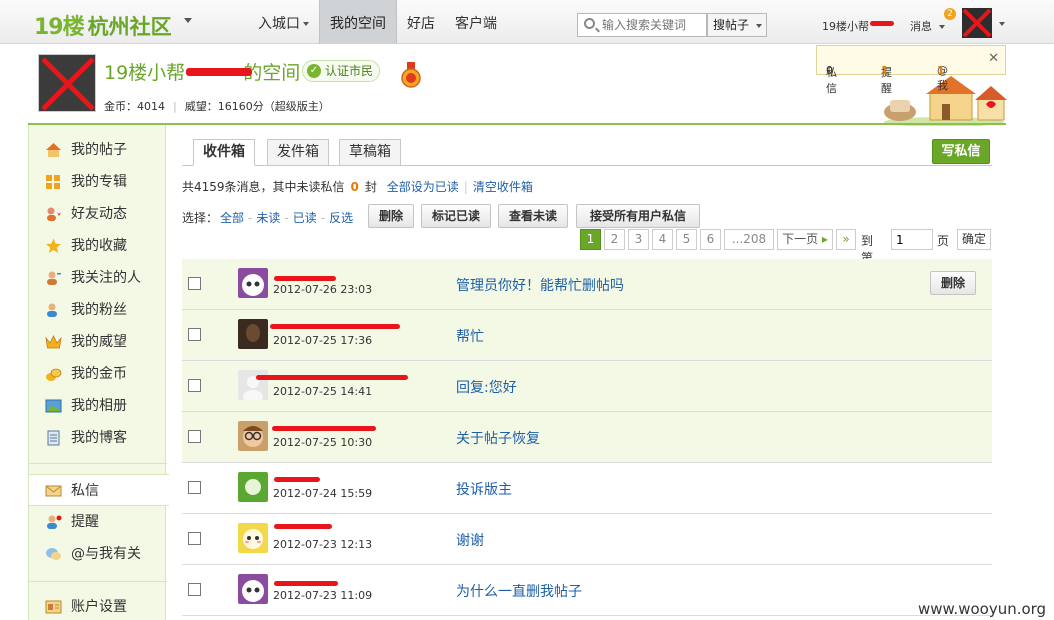  I want to click on mark-read-button: 标记已读, so click(456, 216).